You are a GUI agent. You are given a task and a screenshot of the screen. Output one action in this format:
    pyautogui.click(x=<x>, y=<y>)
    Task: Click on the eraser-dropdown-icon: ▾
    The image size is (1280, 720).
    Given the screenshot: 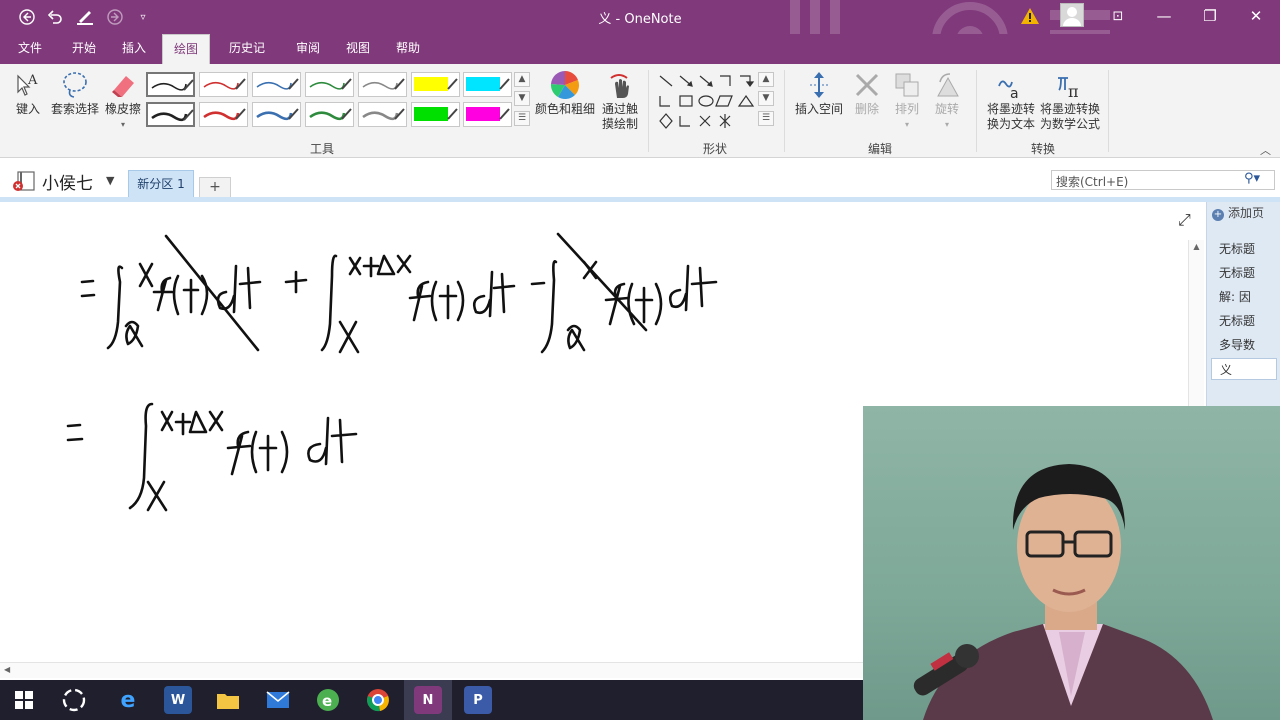 What is the action you would take?
    pyautogui.click(x=123, y=124)
    